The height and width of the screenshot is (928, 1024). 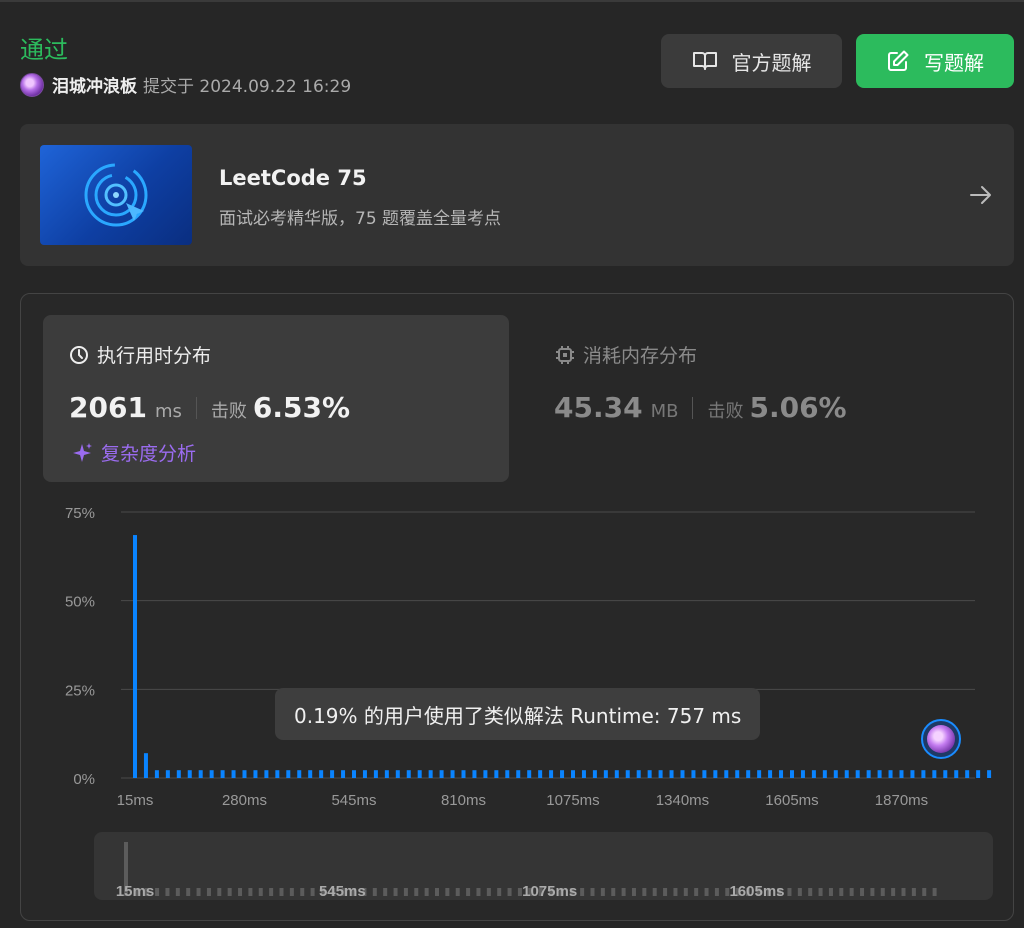 I want to click on x-tick-label: 810ms, so click(x=463, y=800).